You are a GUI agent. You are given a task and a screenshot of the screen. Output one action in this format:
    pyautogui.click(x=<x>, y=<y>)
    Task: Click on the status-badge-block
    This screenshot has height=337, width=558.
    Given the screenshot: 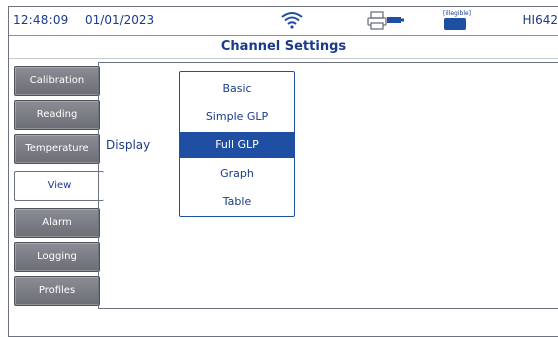 What is the action you would take?
    pyautogui.click(x=455, y=24)
    